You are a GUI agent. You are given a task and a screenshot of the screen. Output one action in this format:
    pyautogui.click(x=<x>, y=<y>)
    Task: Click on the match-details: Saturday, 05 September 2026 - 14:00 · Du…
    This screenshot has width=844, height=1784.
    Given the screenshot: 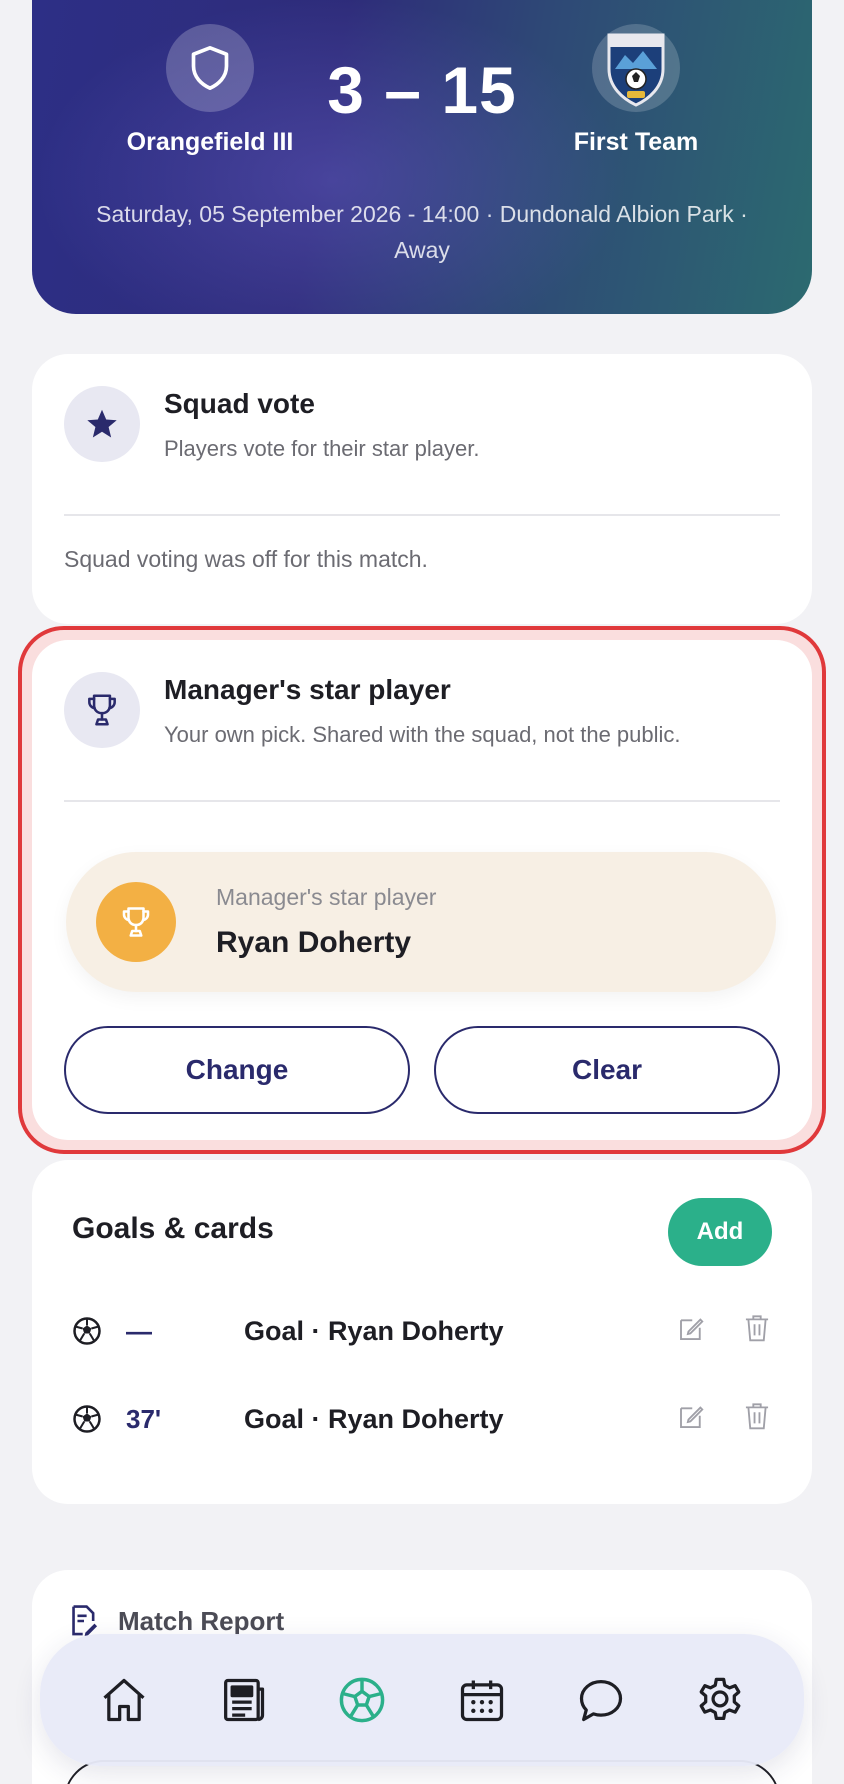 What is the action you would take?
    pyautogui.click(x=422, y=232)
    